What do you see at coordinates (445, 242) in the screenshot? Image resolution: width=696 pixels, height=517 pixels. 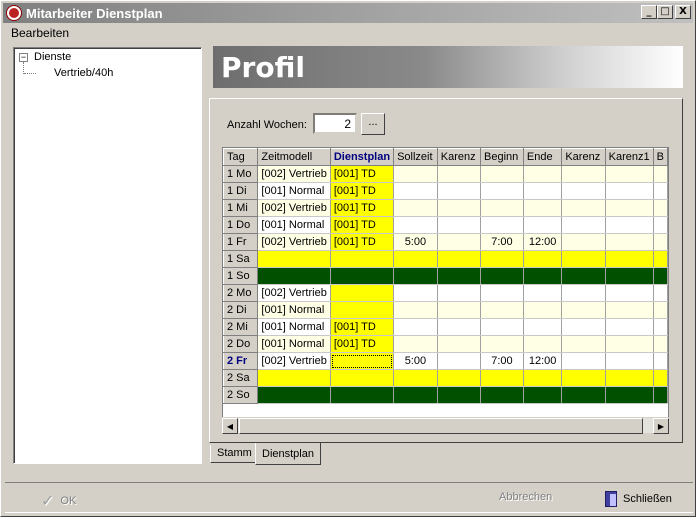 I see `table-row: 1 Fr [002] Vertrieb [001] TD 5:00 7:00 12:00` at bounding box center [445, 242].